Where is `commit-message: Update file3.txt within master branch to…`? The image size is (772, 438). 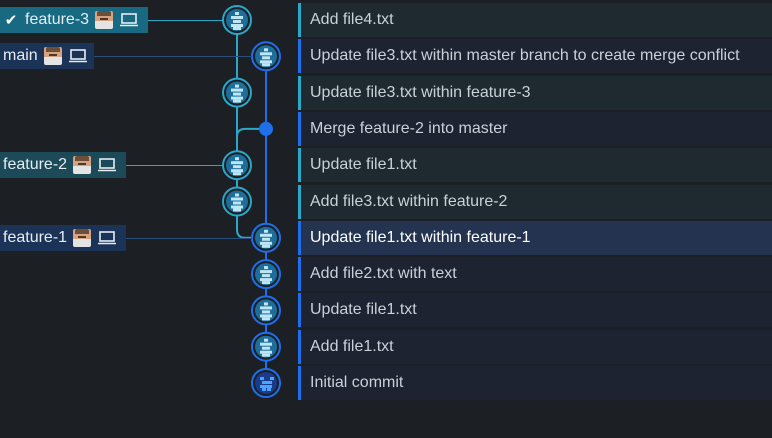 commit-message: Update file3.txt within master branch to… is located at coordinates (525, 56).